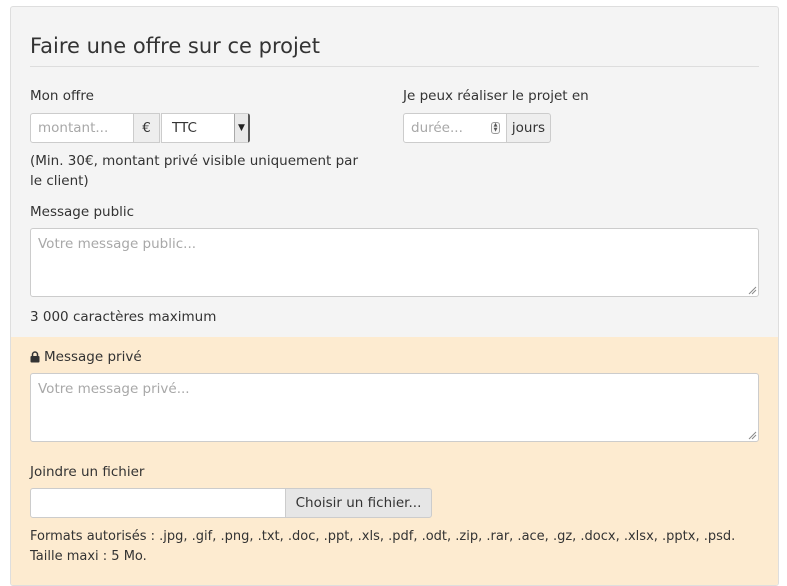 This screenshot has height=586, width=787. I want to click on file-name-field, so click(158, 503).